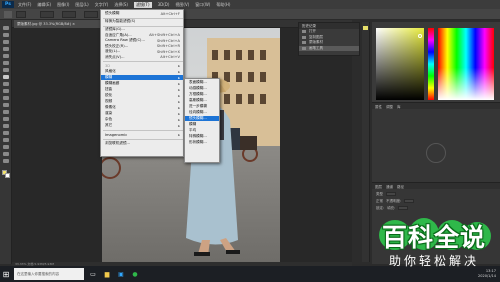 The width and height of the screenshot is (500, 282). Describe the element at coordinates (142, 125) in the screenshot. I see `filter-menu-item: 其它 ▸` at that location.